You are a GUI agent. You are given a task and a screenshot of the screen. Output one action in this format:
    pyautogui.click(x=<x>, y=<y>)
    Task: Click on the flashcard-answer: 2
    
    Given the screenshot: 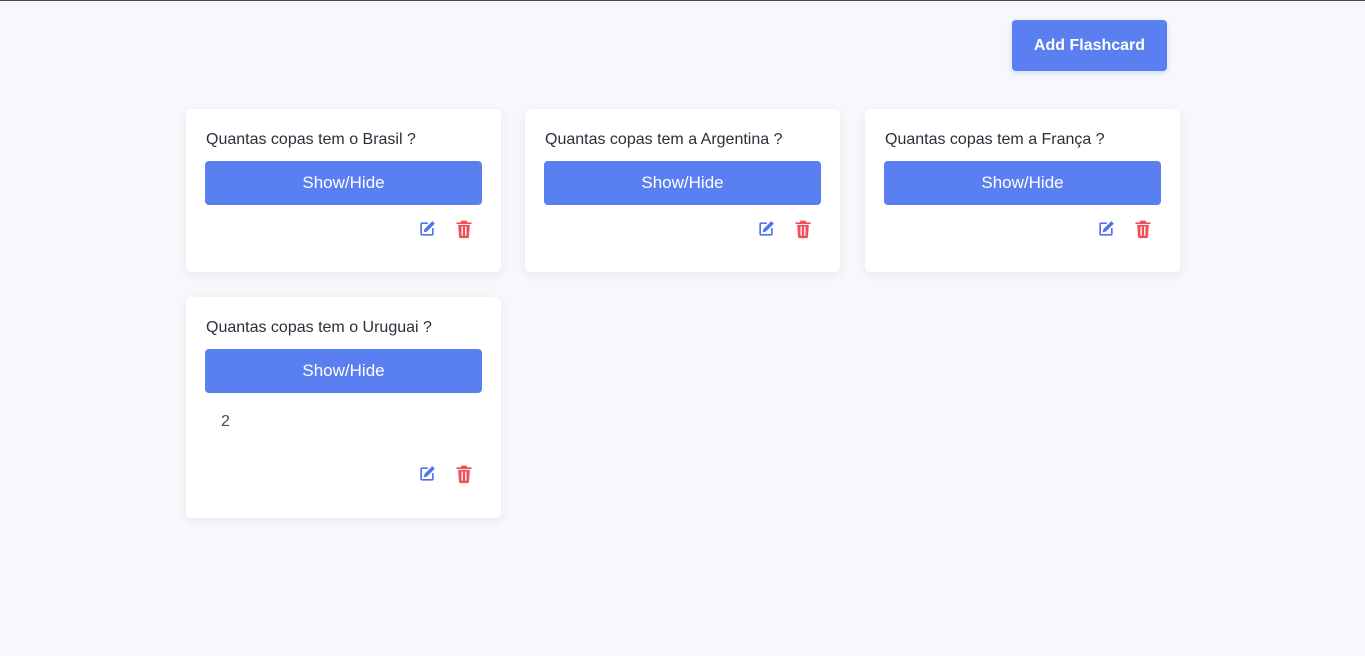 What is the action you would take?
    pyautogui.click(x=225, y=421)
    